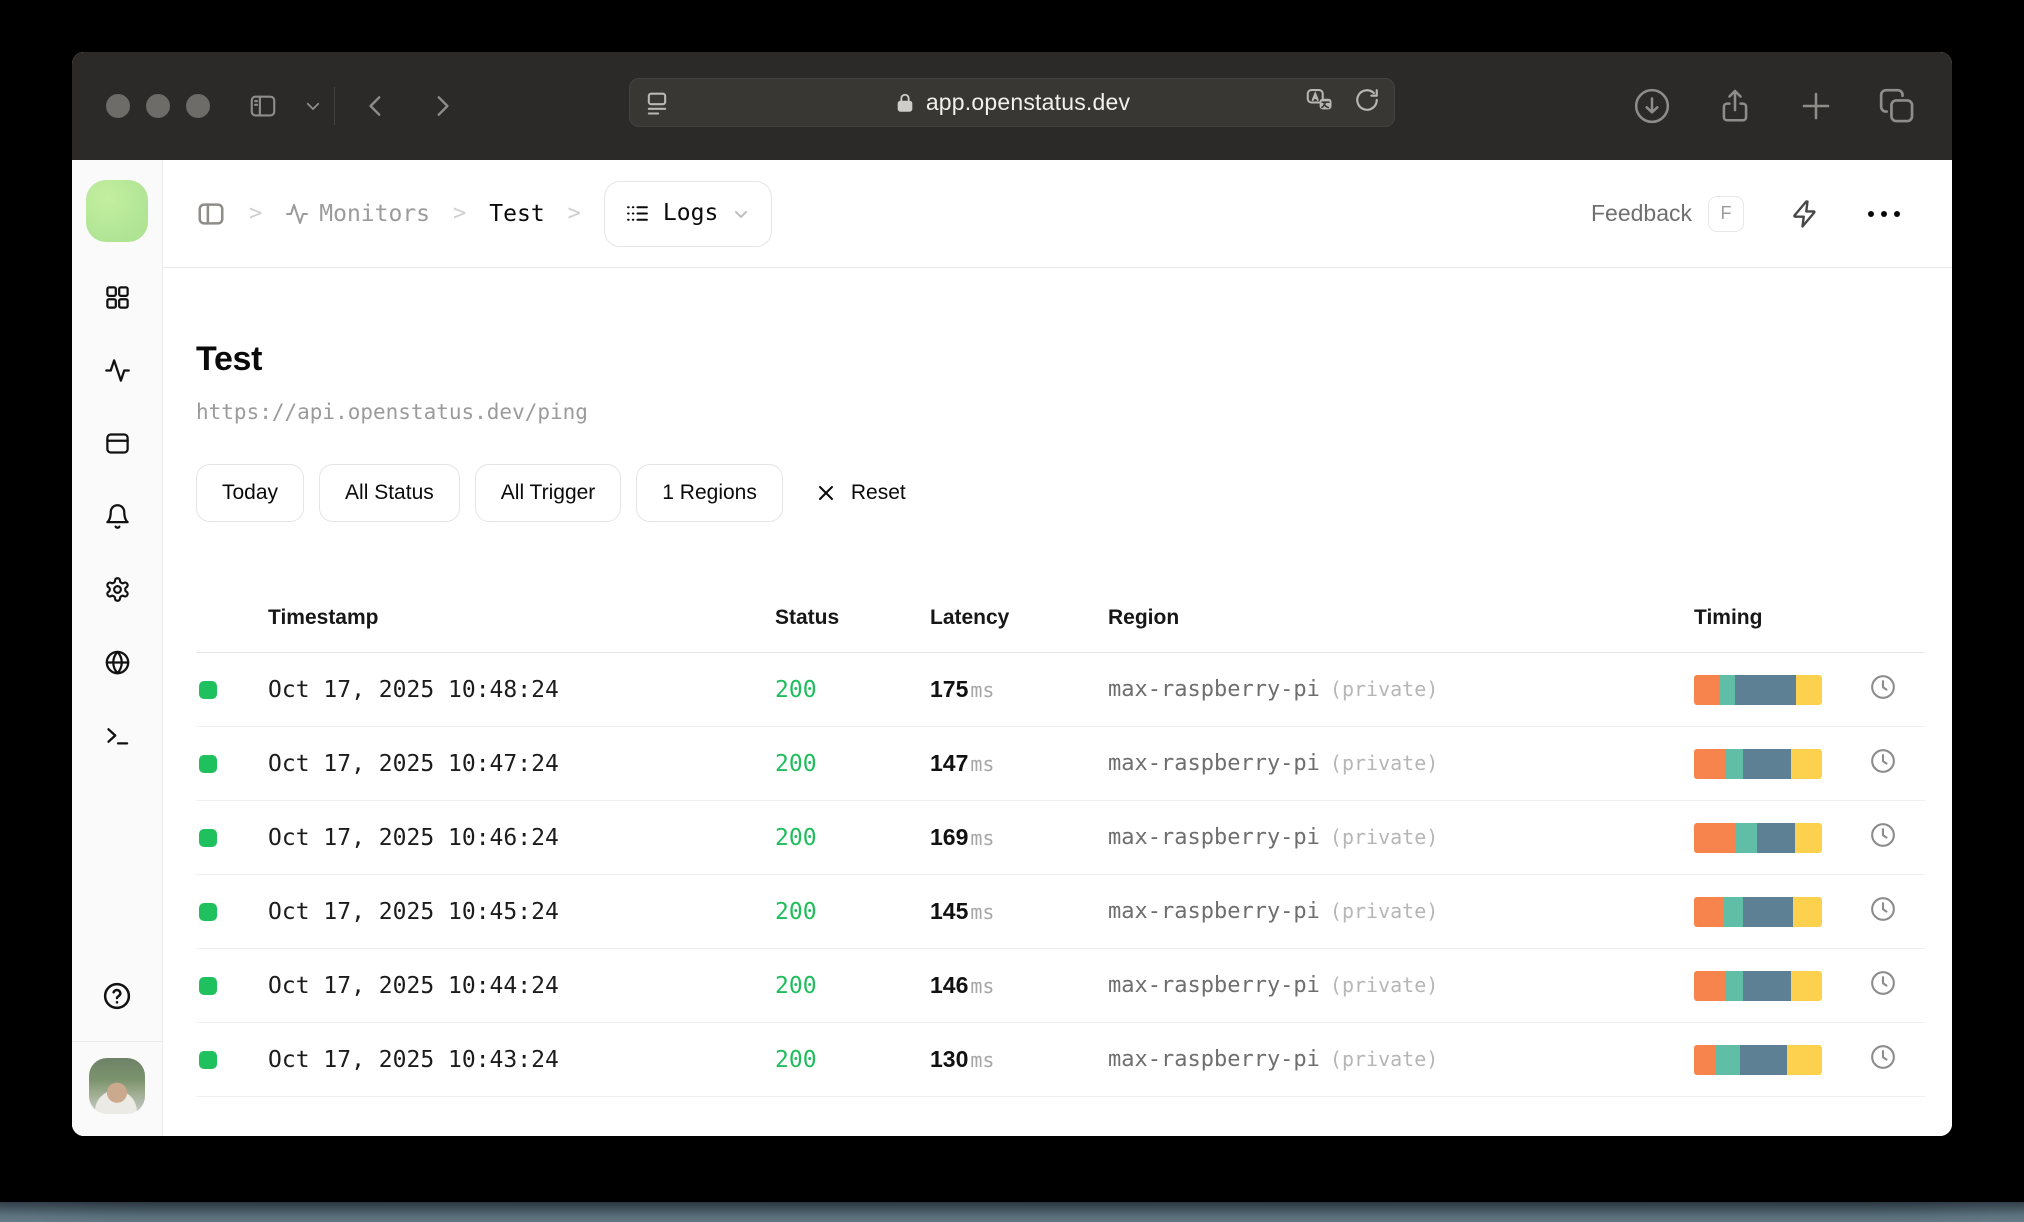 The height and width of the screenshot is (1222, 2024). What do you see at coordinates (198, 106) in the screenshot?
I see `zoom-window-button` at bounding box center [198, 106].